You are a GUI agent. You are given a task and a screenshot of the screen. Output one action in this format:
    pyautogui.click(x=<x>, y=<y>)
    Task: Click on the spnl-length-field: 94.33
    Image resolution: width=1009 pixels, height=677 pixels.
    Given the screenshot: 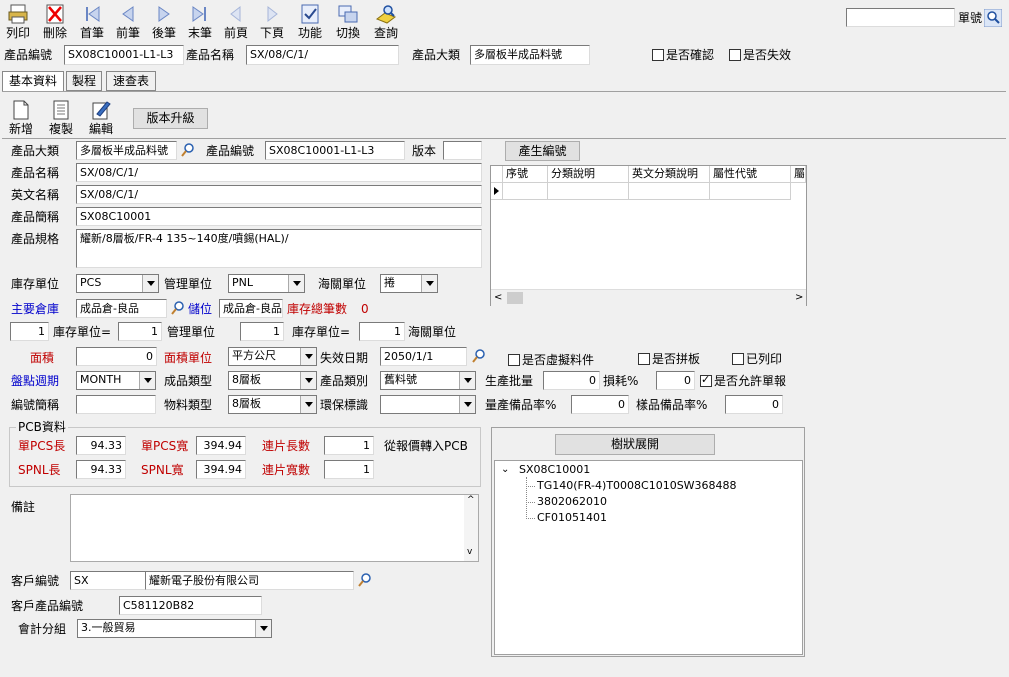 What is the action you would take?
    pyautogui.click(x=101, y=469)
    